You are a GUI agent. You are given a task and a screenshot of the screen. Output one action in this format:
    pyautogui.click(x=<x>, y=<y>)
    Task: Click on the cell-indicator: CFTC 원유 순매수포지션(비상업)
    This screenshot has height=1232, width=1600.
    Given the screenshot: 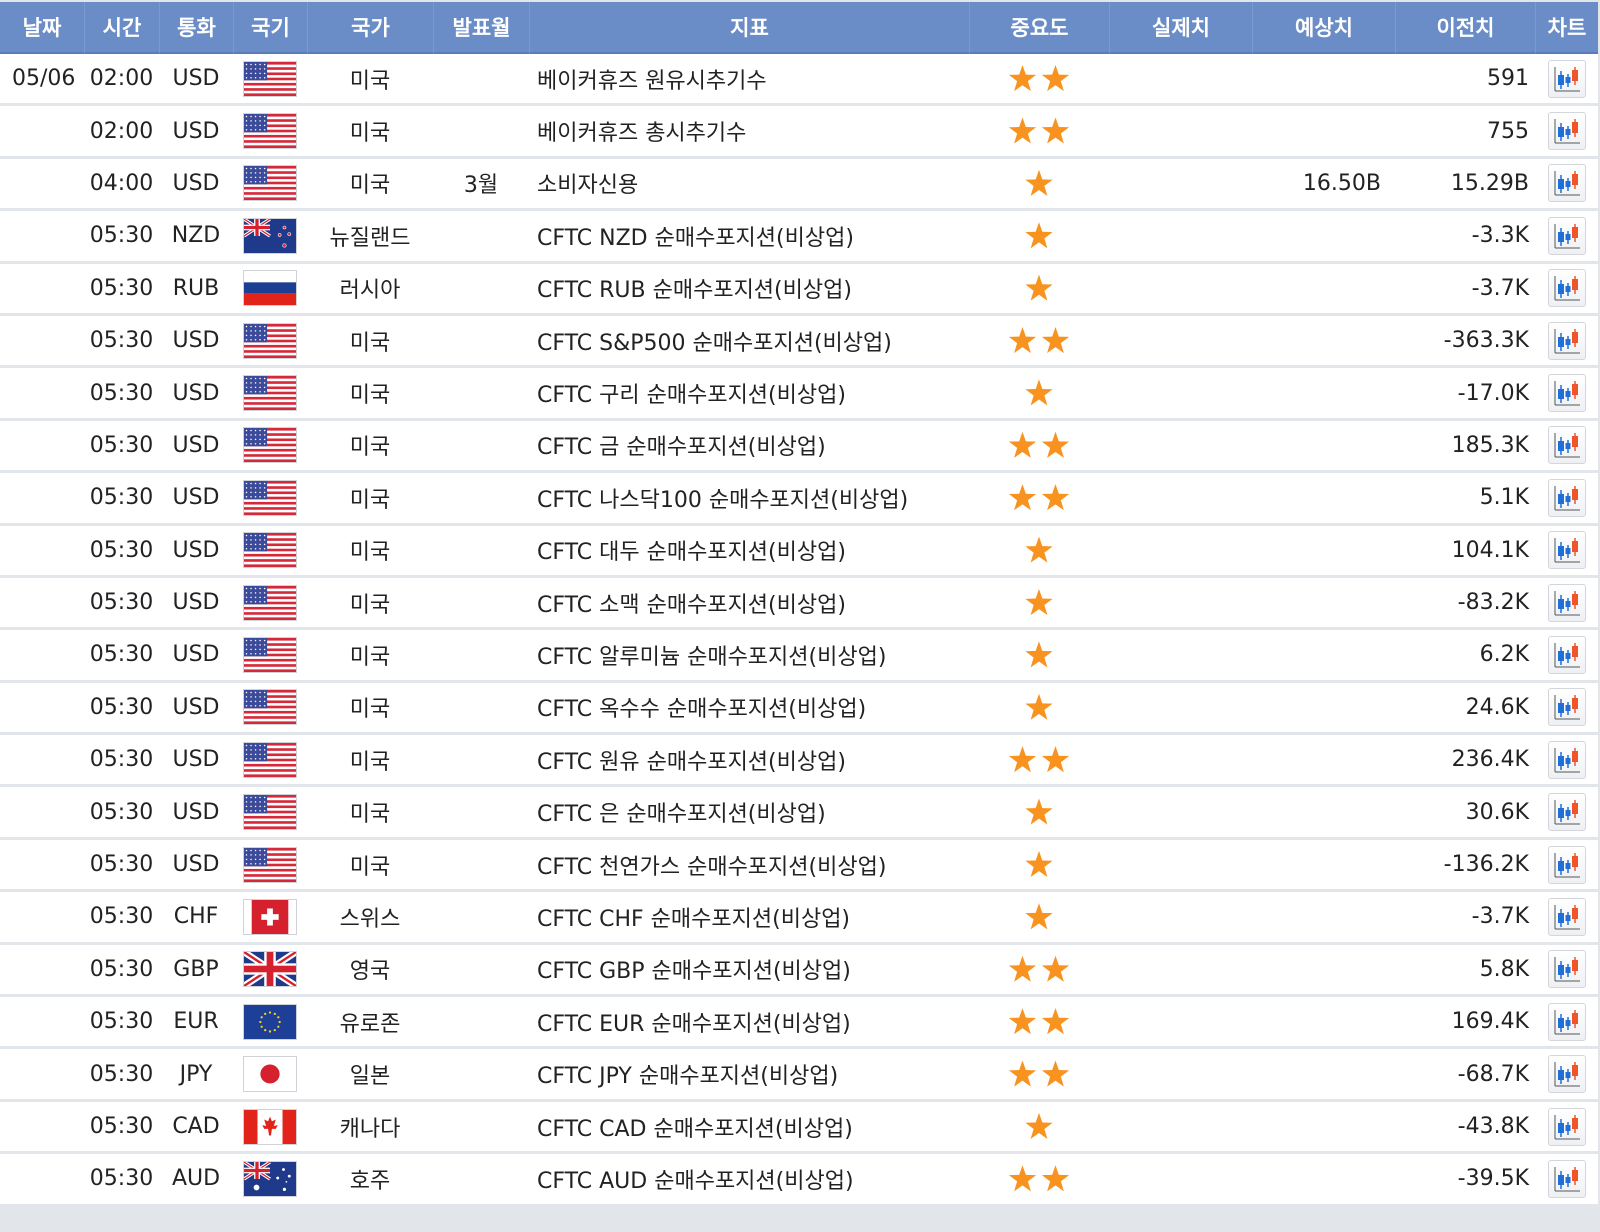 What is the action you would take?
    pyautogui.click(x=749, y=761)
    